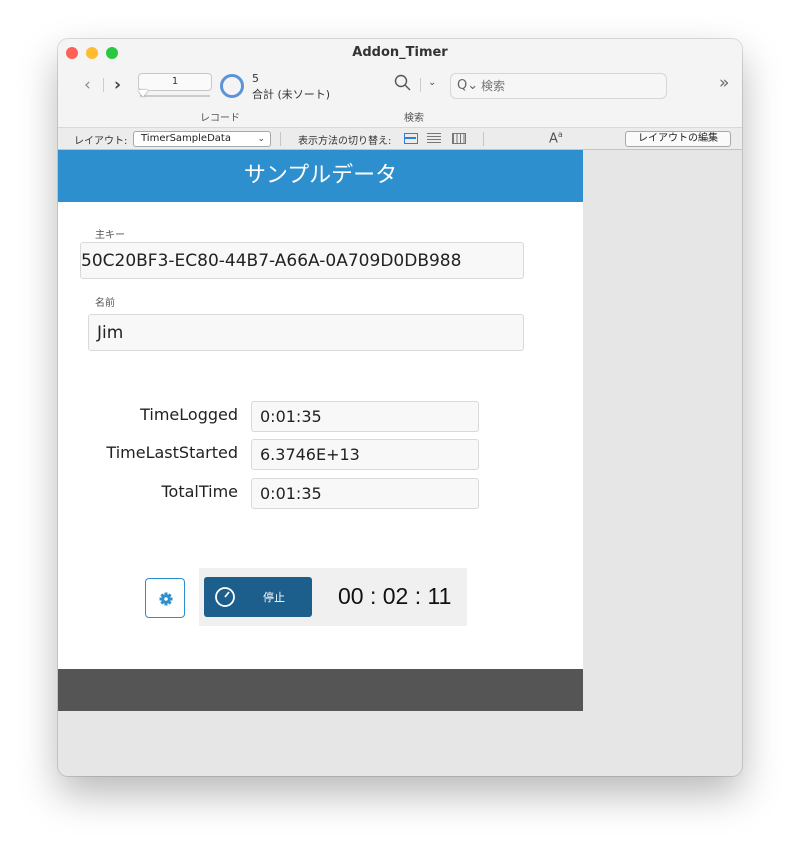 Image resolution: width=800 pixels, height=853 pixels. What do you see at coordinates (175, 96) in the screenshot?
I see `record-slider` at bounding box center [175, 96].